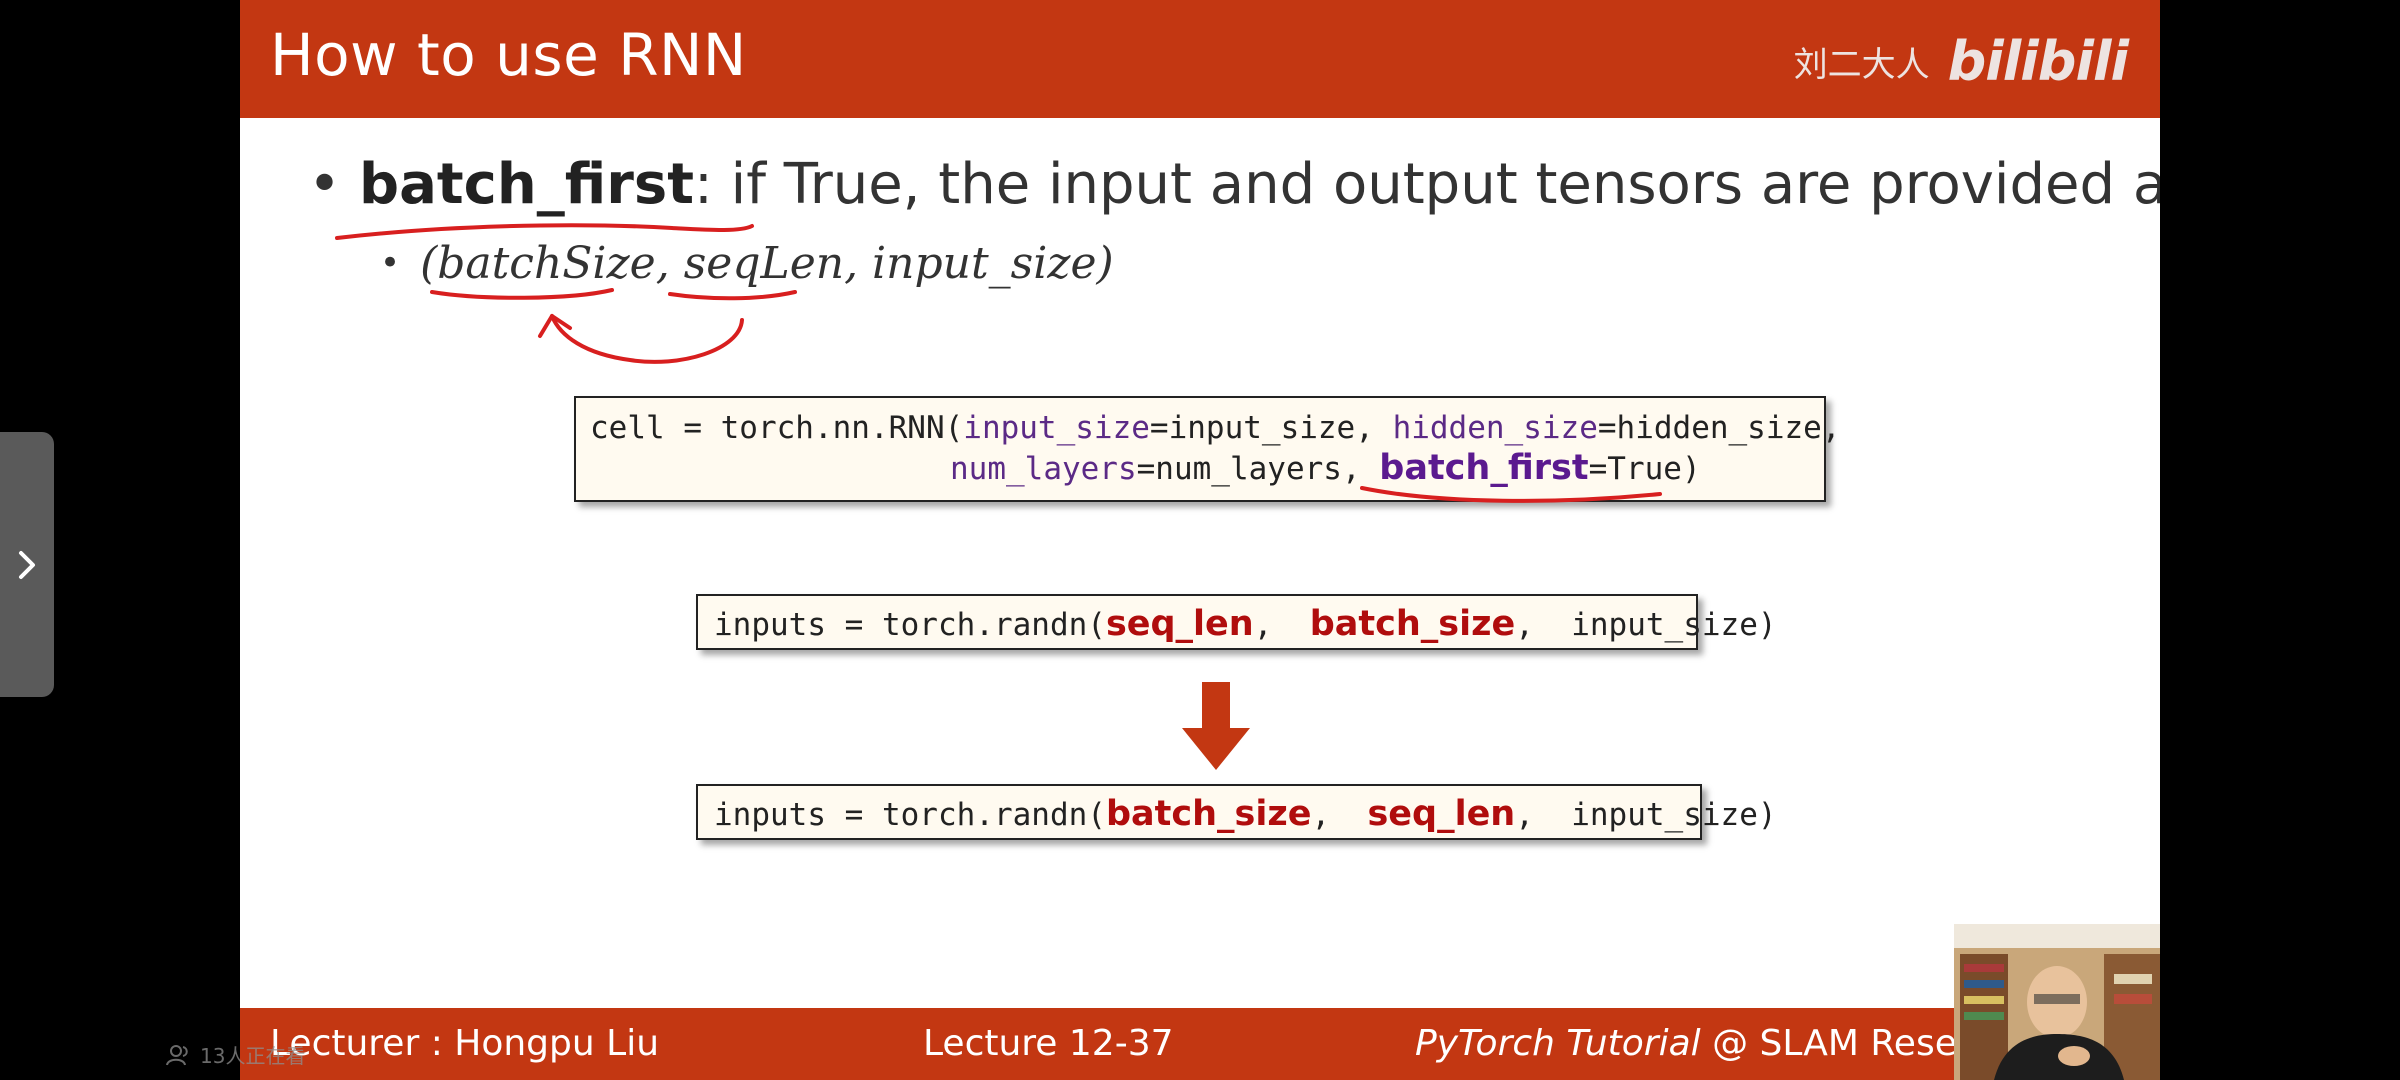  What do you see at coordinates (2038, 61) in the screenshot?
I see `bilibili-logo: bilibili` at bounding box center [2038, 61].